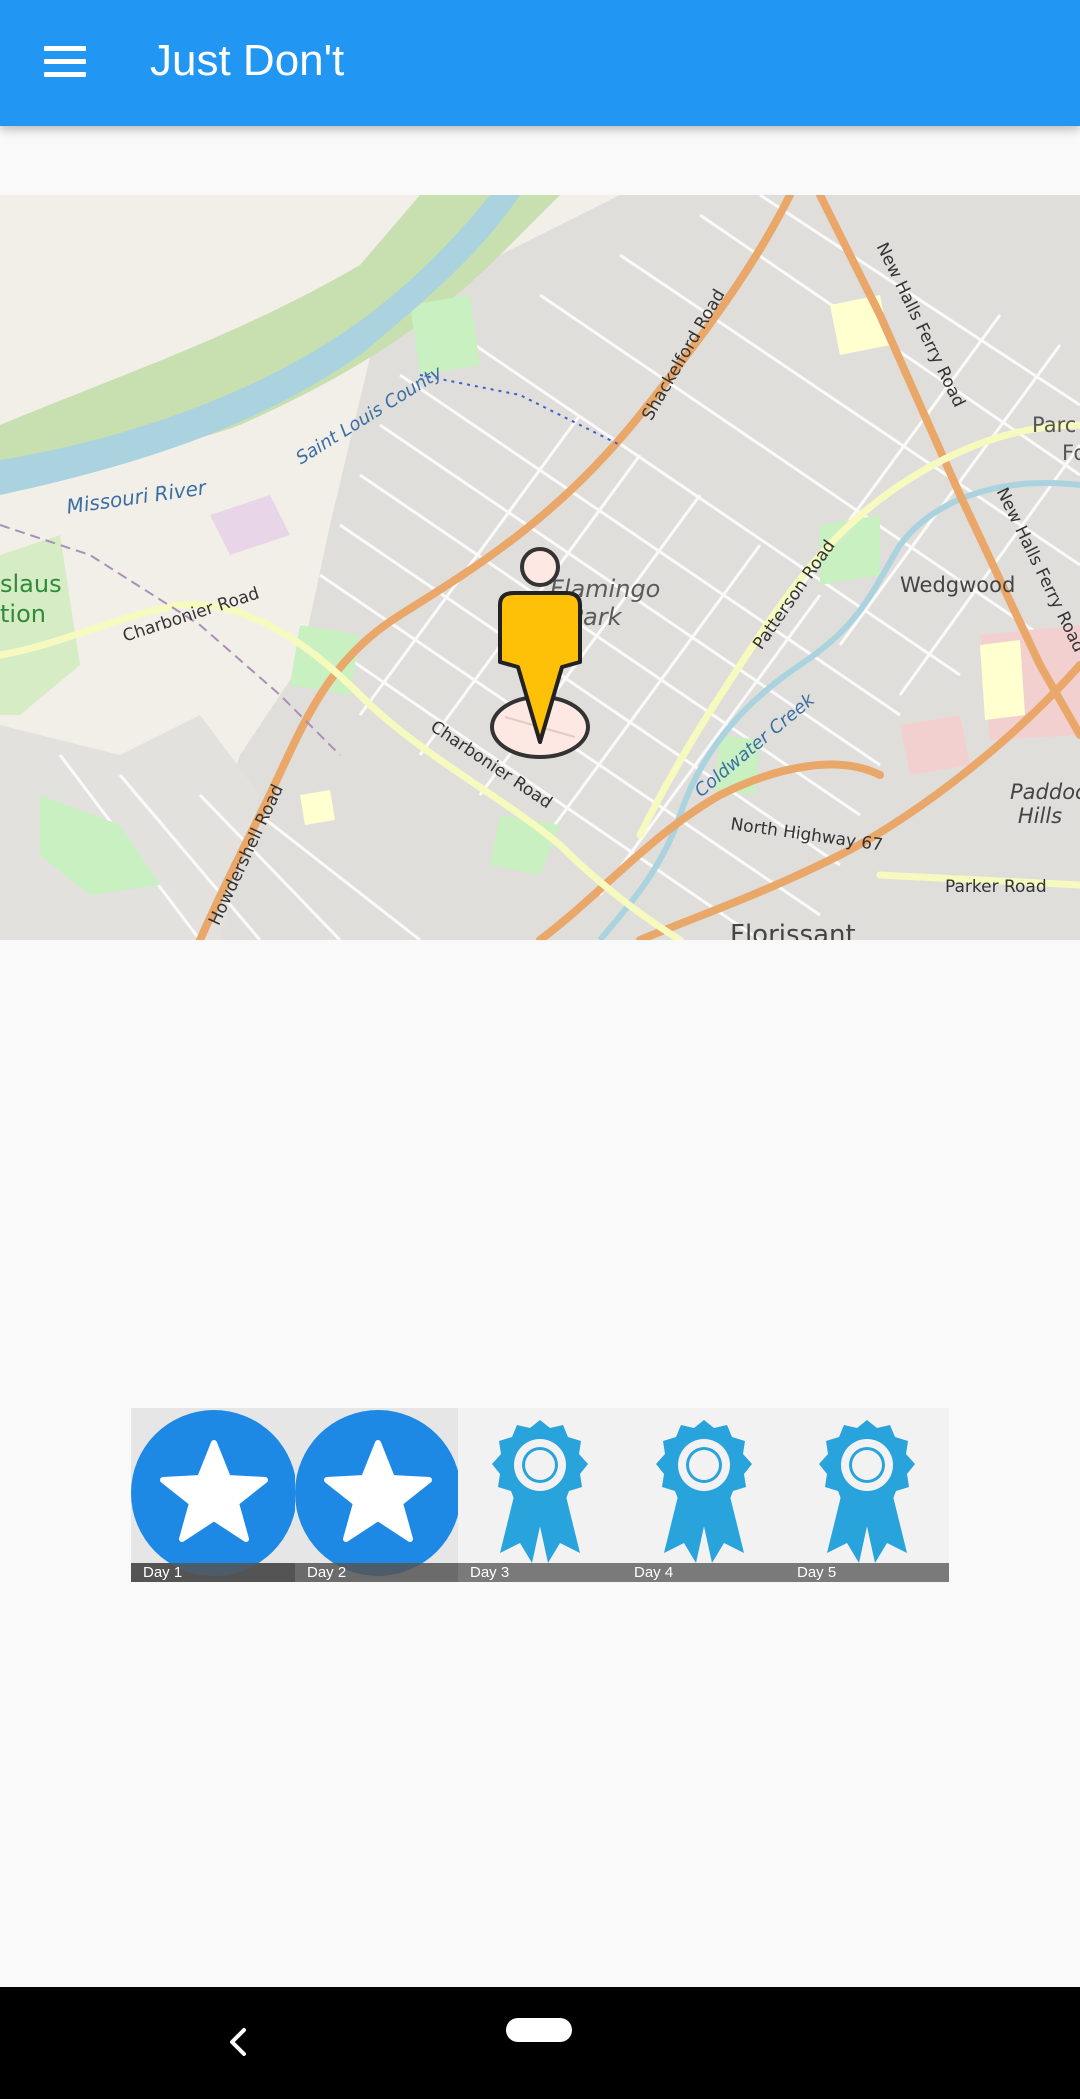  Describe the element at coordinates (793, 930) in the screenshot. I see `map-label-florissant: Florissant` at that location.